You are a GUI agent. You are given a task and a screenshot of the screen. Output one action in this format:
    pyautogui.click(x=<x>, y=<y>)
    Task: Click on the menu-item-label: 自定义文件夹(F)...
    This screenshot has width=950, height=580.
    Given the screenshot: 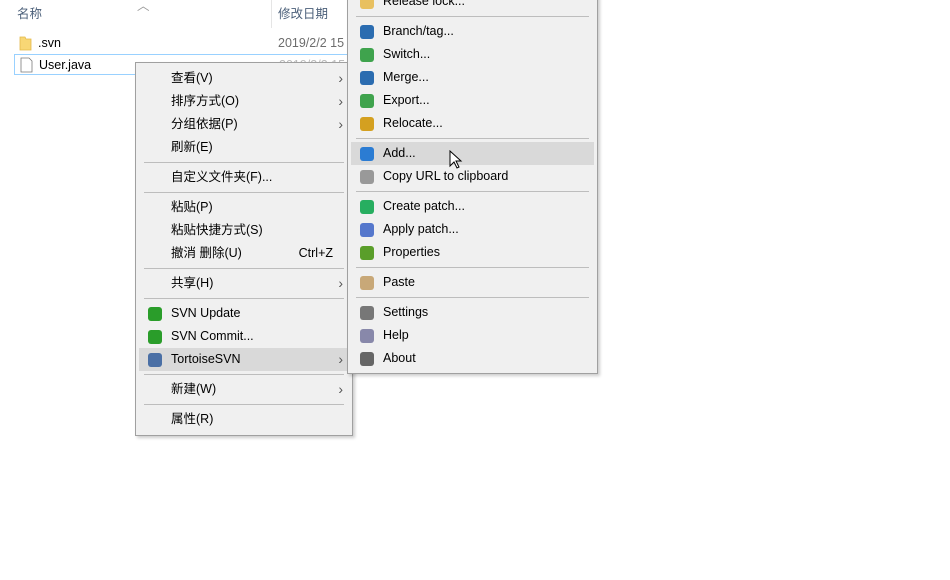 What is the action you would take?
    pyautogui.click(x=222, y=177)
    